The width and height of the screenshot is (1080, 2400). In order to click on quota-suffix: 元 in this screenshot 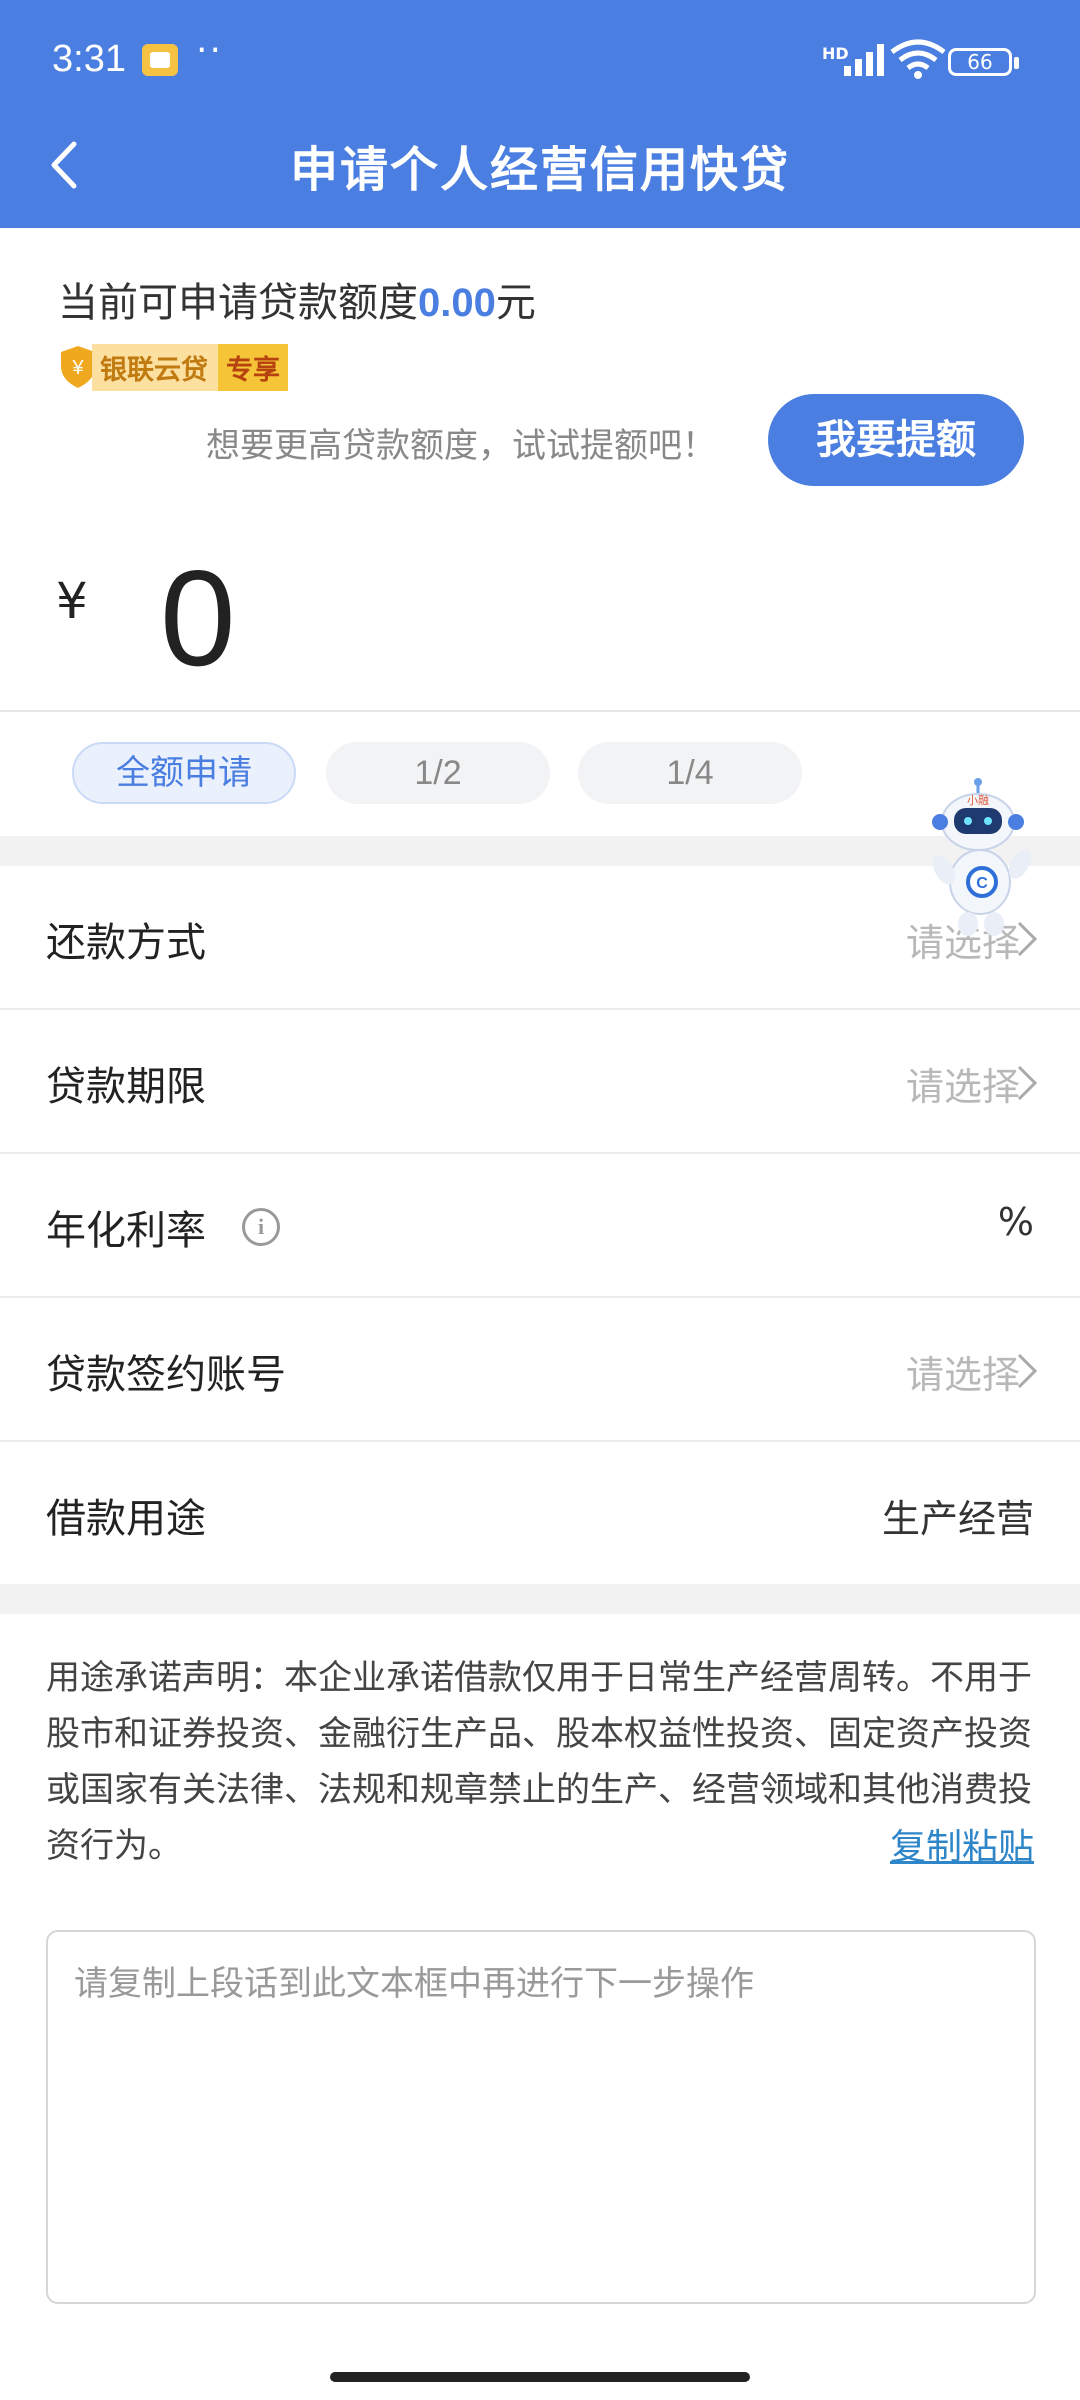, I will do `click(515, 303)`.